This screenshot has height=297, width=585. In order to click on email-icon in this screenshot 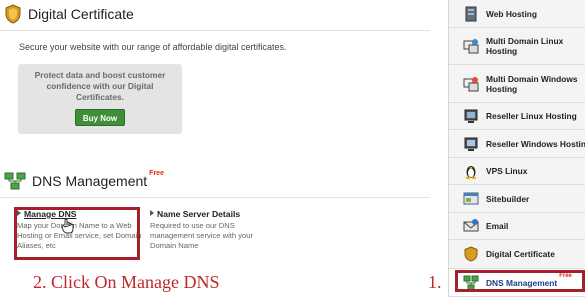, I will do `click(471, 225)`.